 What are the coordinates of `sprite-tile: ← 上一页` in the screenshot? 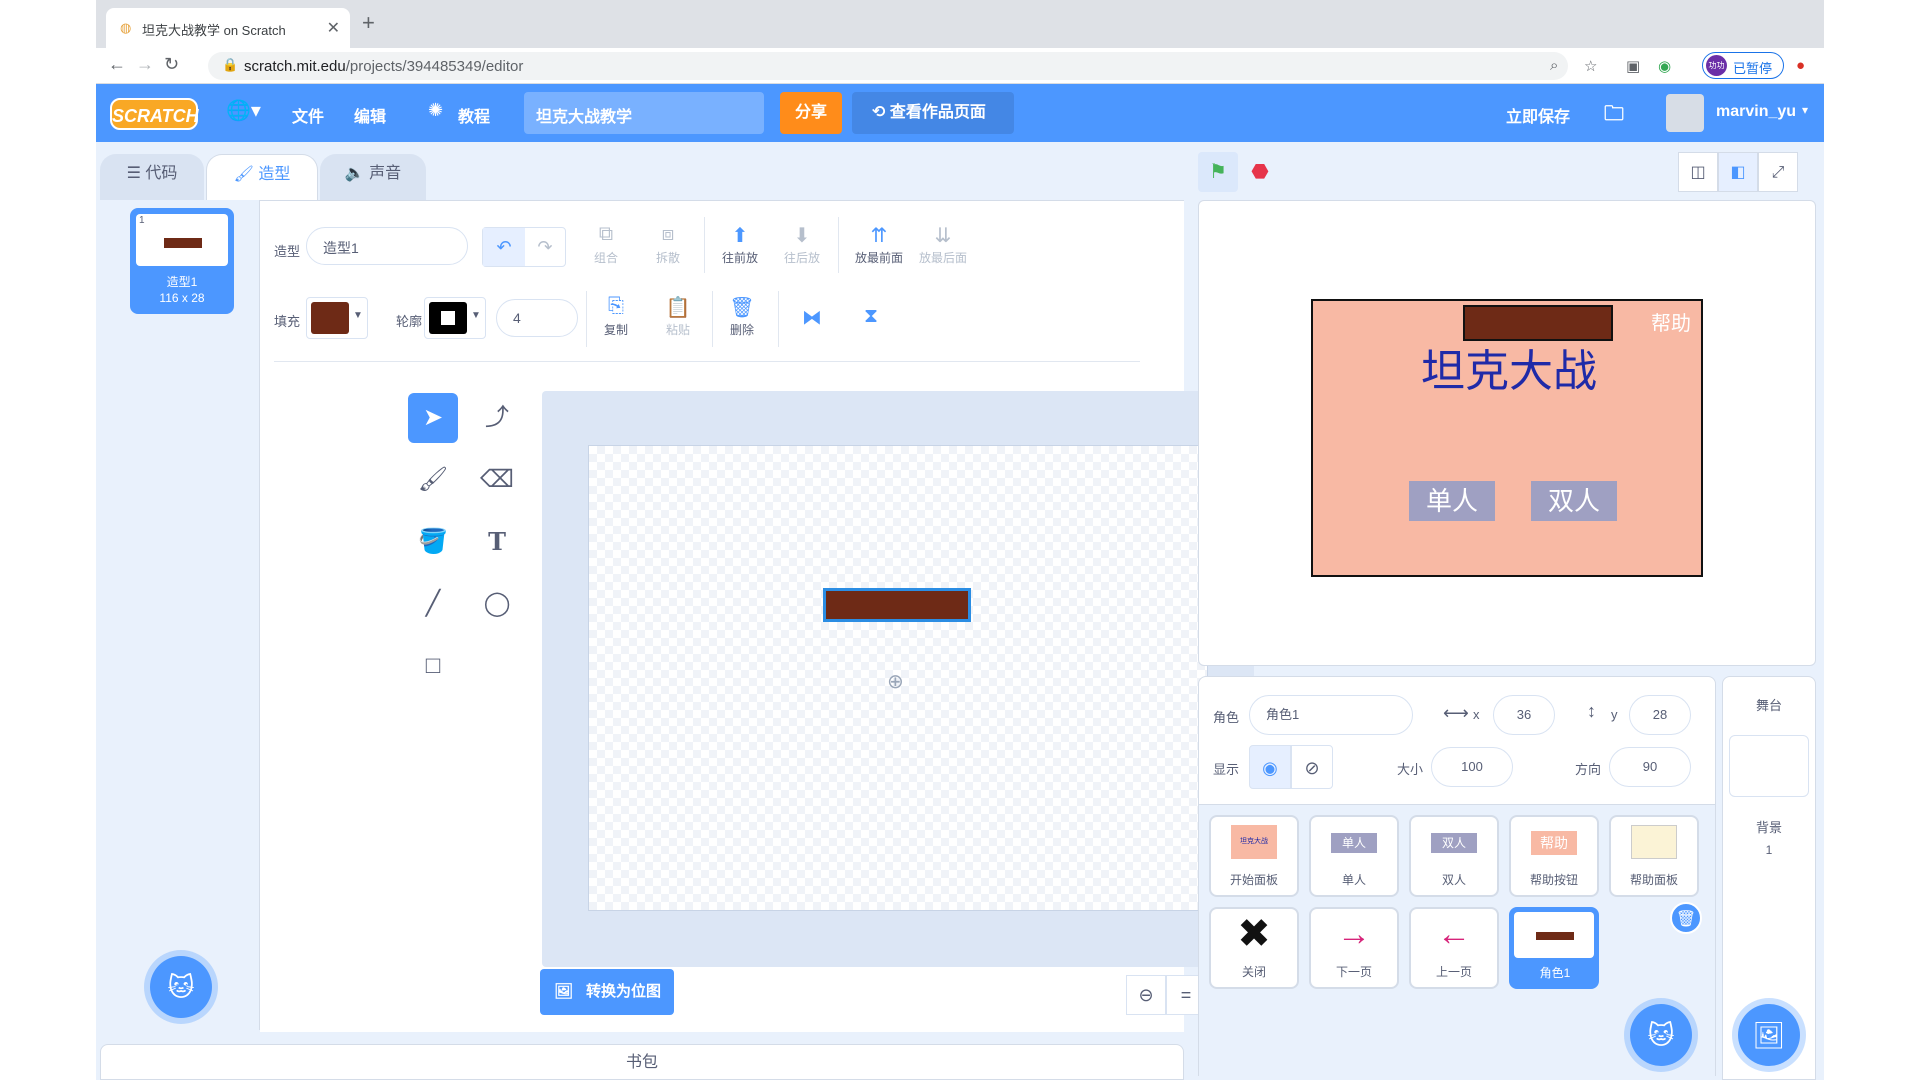 It's located at (1454, 948).